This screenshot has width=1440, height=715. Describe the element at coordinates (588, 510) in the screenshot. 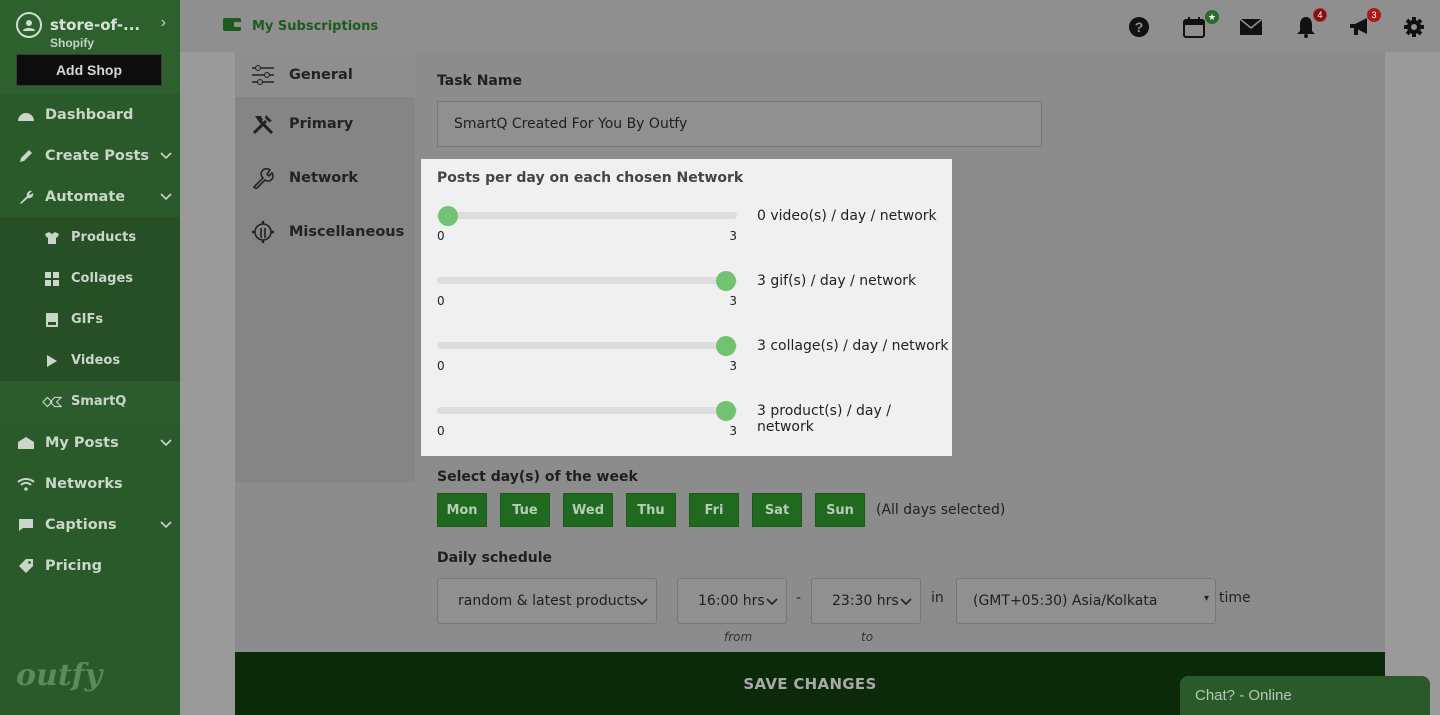

I see `day-button-wed: Wed` at that location.